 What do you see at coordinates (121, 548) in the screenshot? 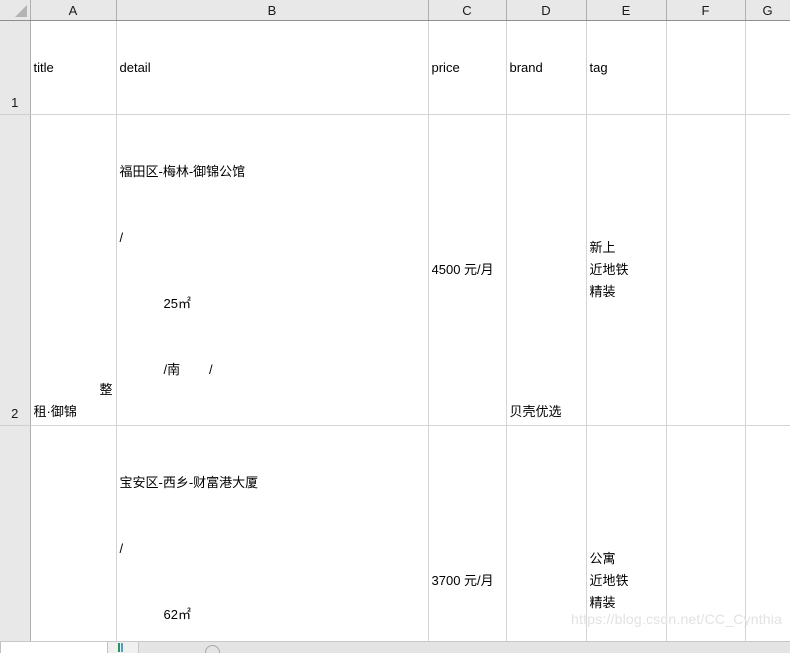
I see `cell-b3-line2: /` at bounding box center [121, 548].